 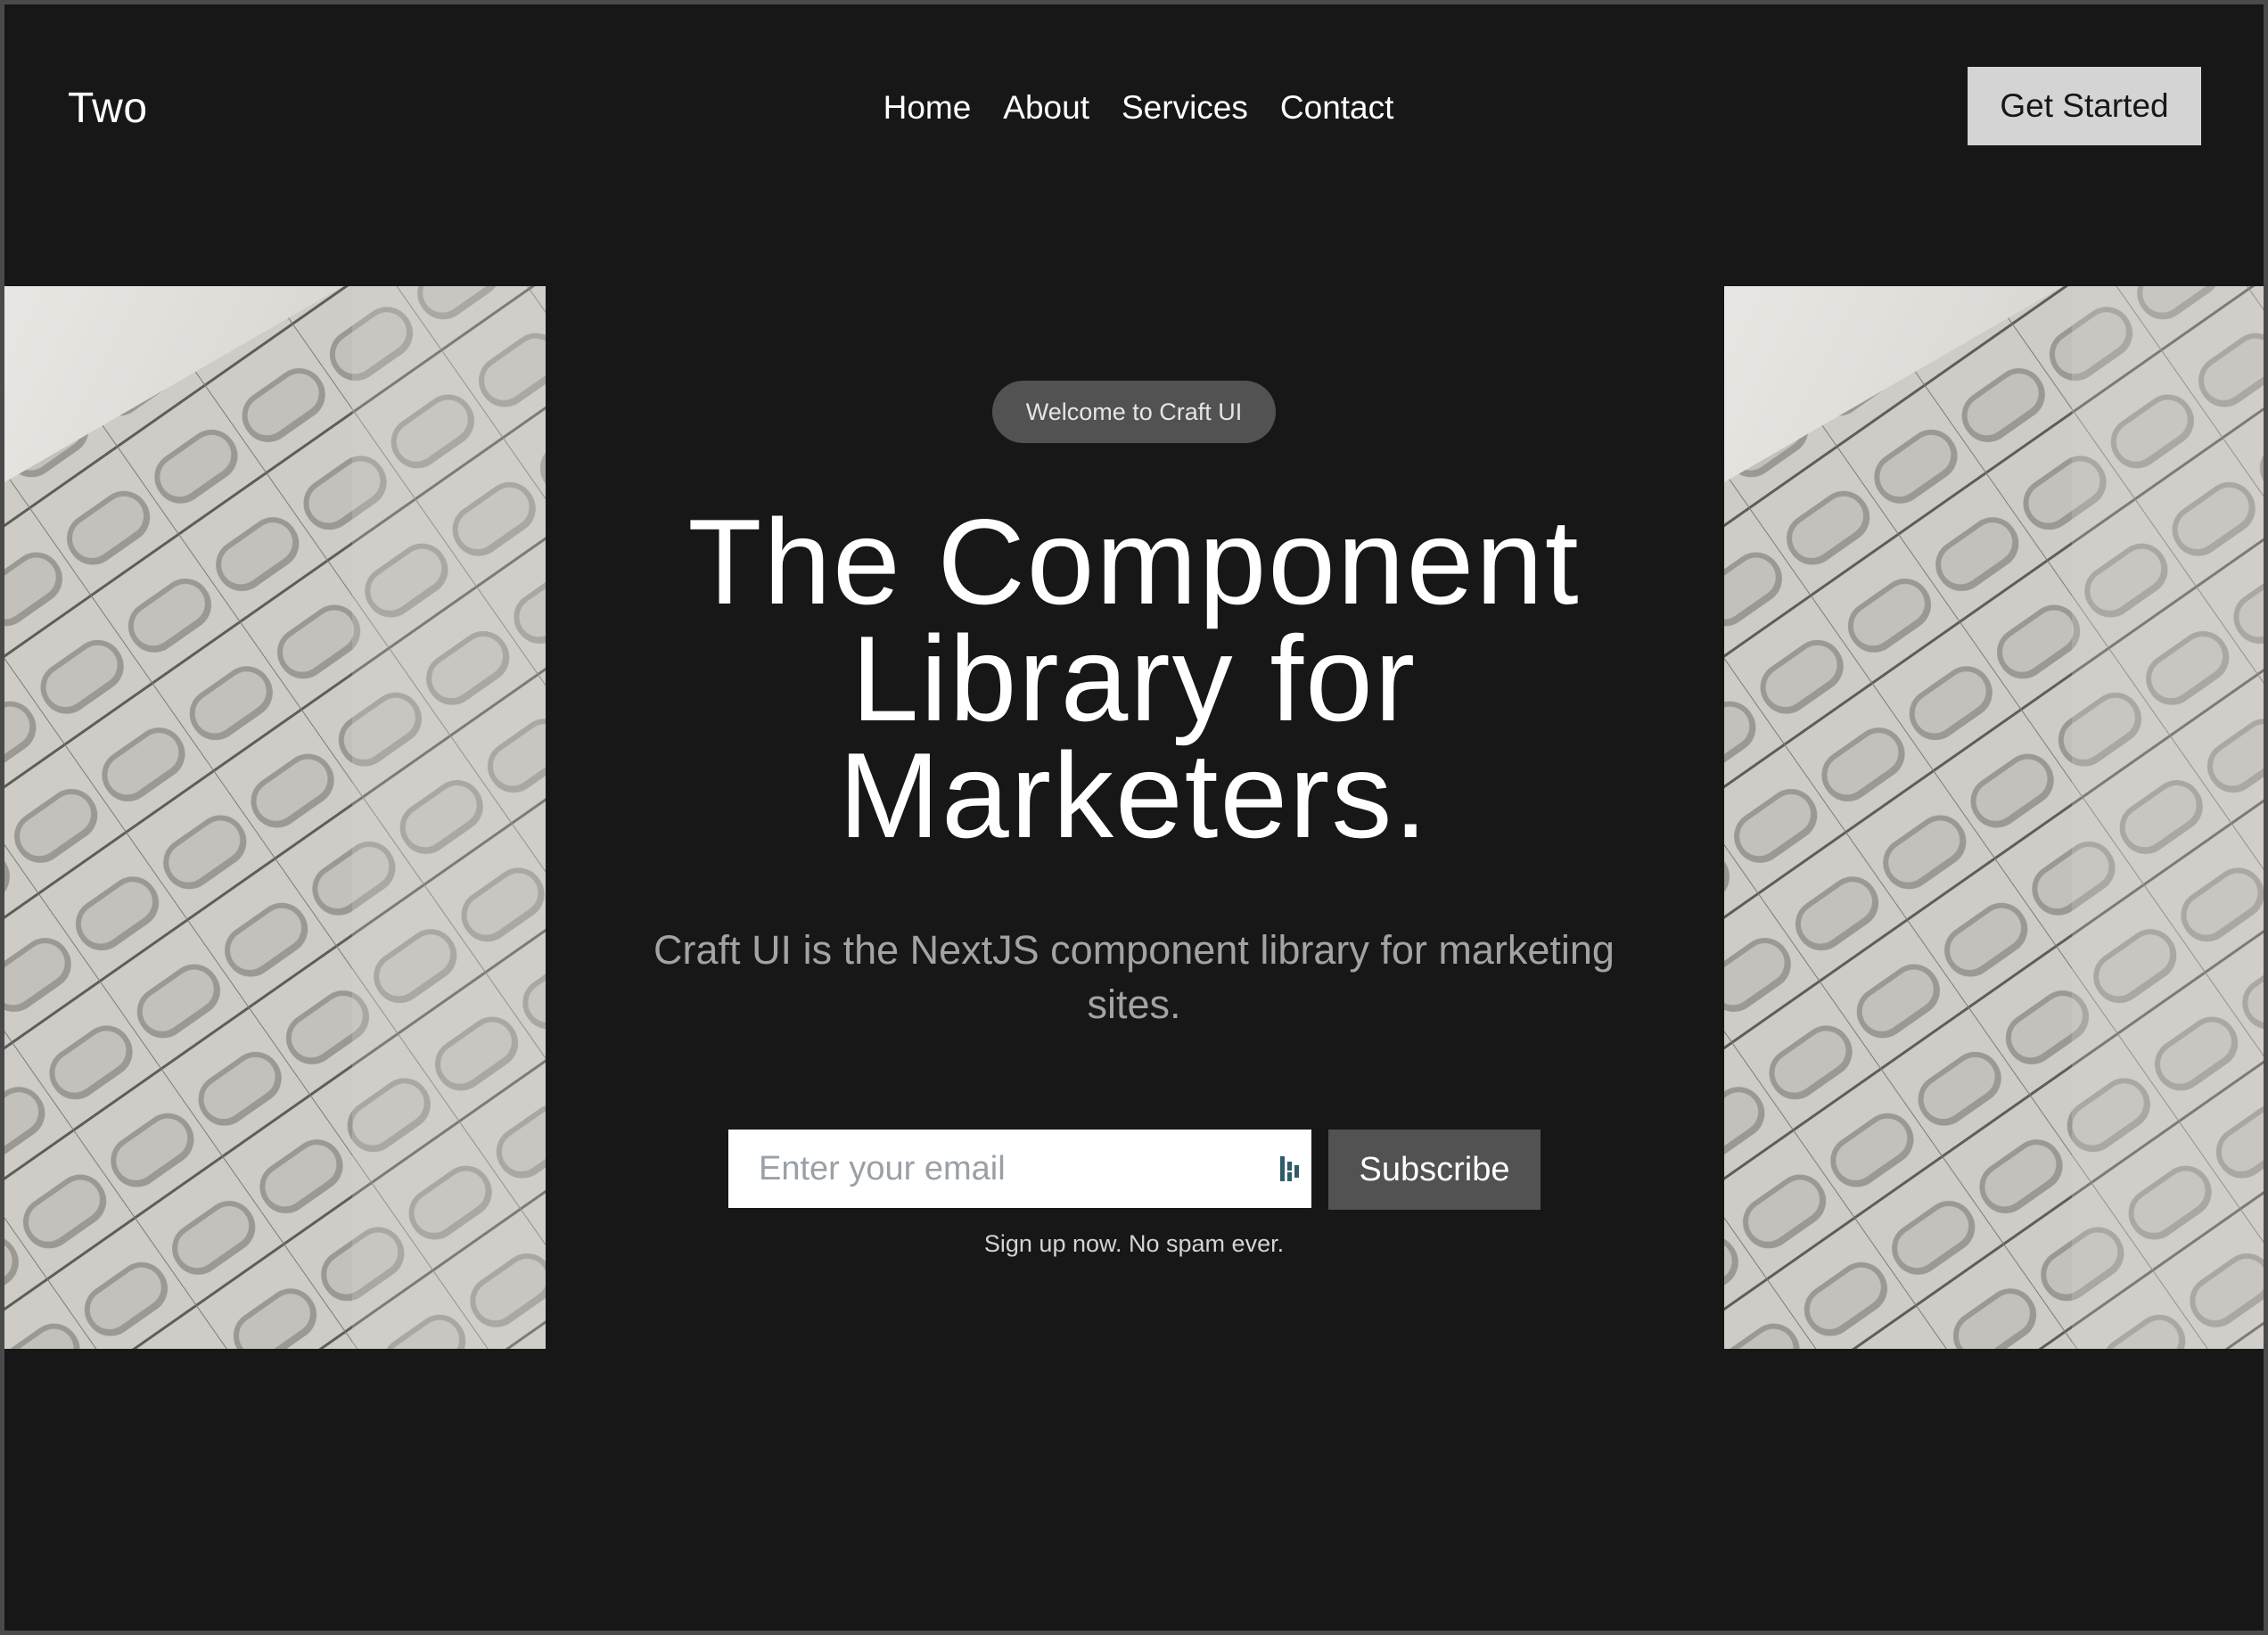 I want to click on password-manager-icon, so click(x=1290, y=1168).